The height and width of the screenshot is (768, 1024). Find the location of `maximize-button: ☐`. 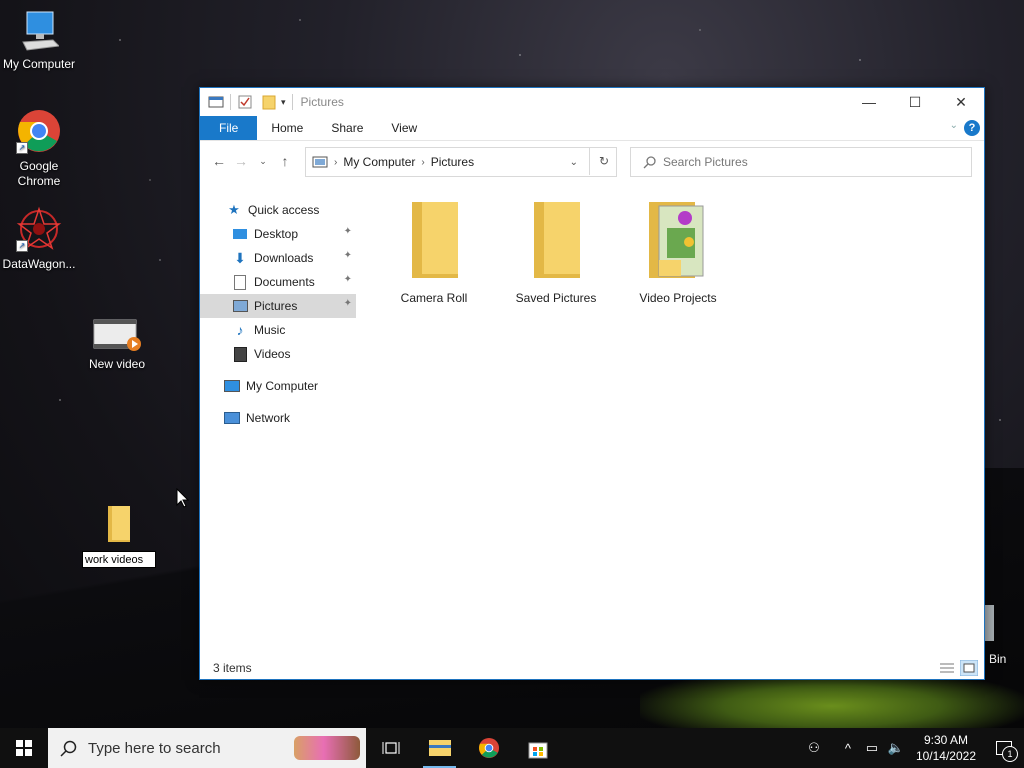

maximize-button: ☐ is located at coordinates (915, 102).